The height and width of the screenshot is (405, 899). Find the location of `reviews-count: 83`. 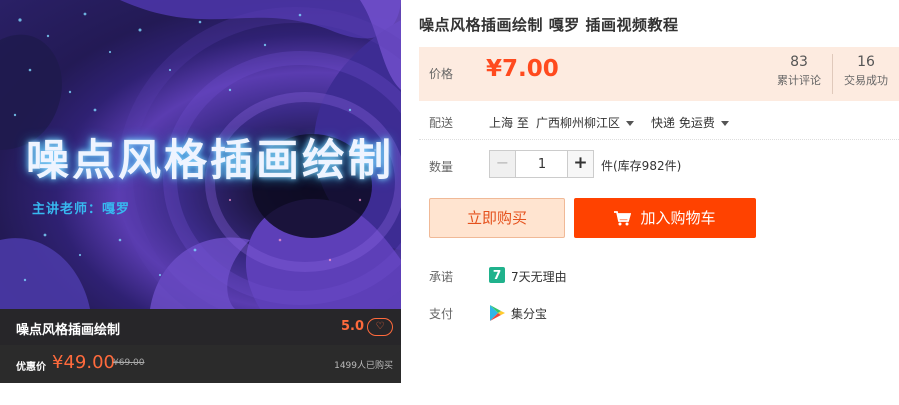

reviews-count: 83 is located at coordinates (799, 62).